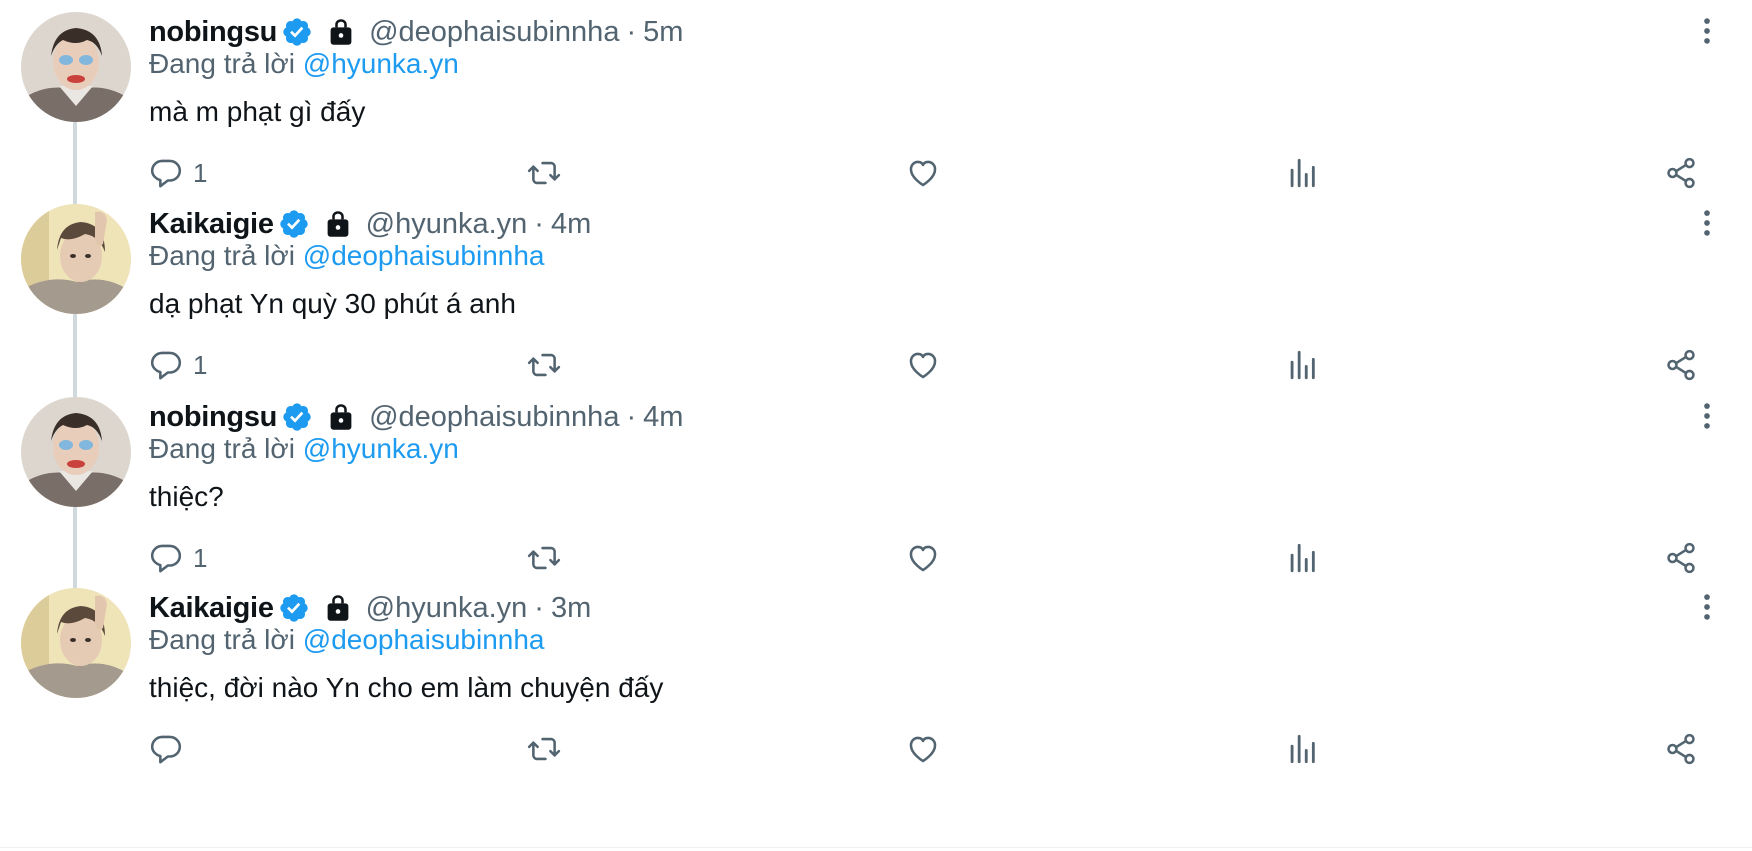 Image resolution: width=1752 pixels, height=851 pixels. I want to click on reply-button, so click(171, 749).